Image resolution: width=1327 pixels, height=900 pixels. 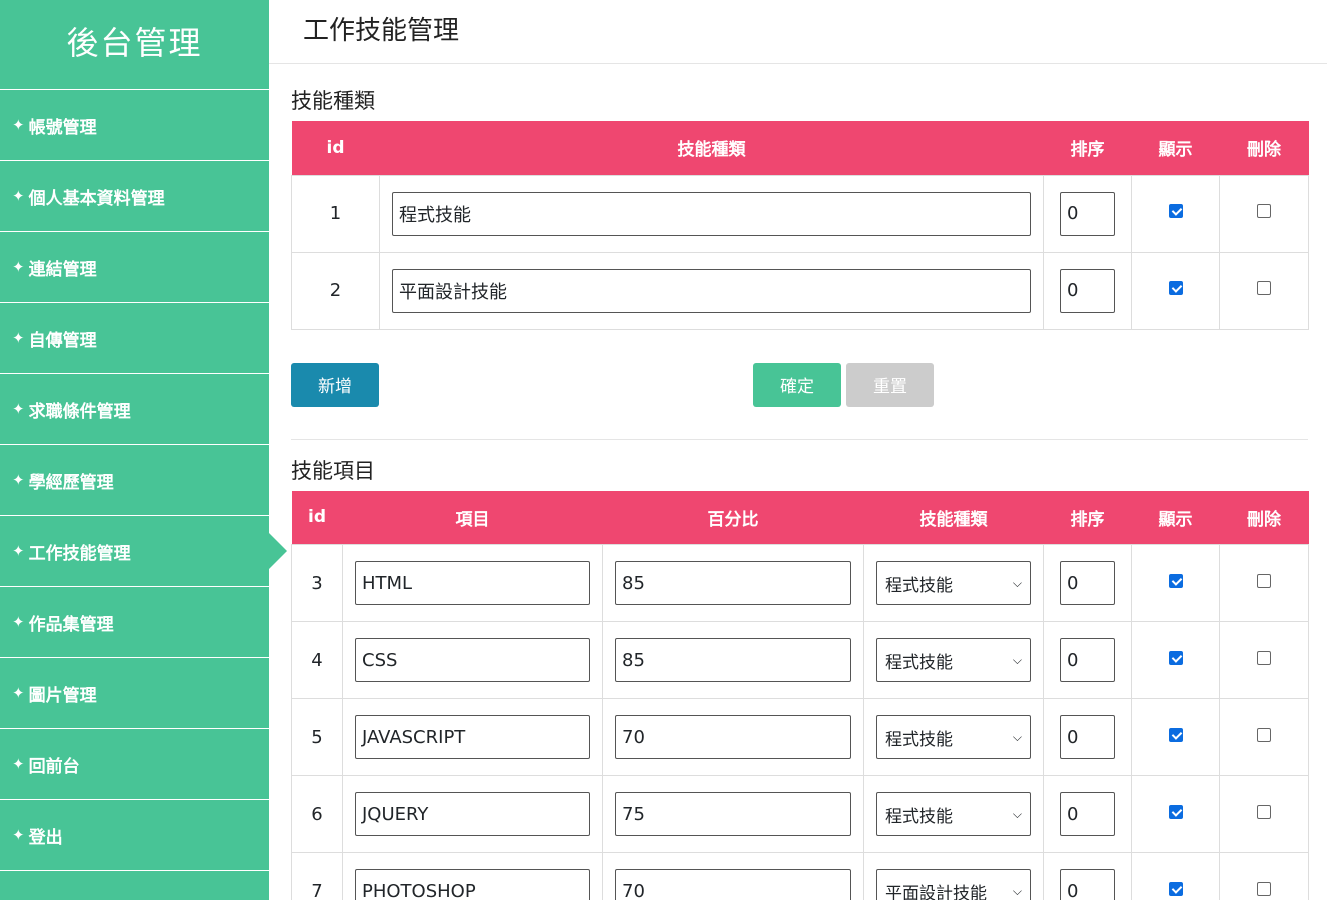 What do you see at coordinates (317, 737) in the screenshot?
I see `row-id: 5` at bounding box center [317, 737].